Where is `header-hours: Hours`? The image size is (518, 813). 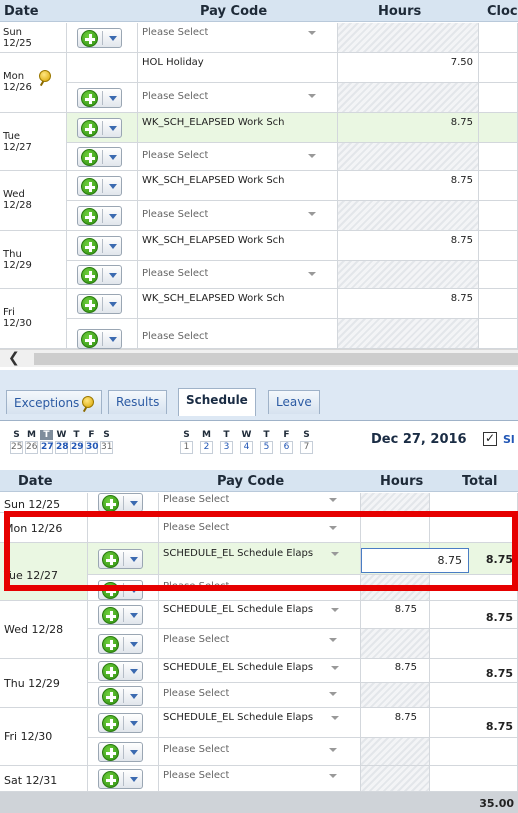
header-hours: Hours is located at coordinates (402, 481).